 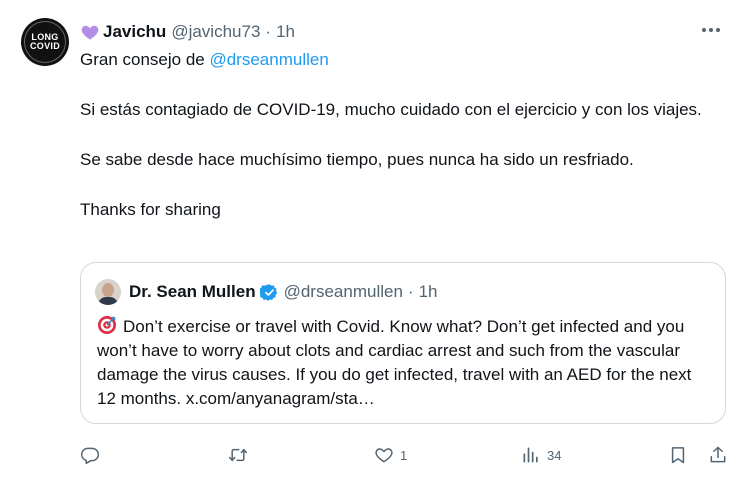 I want to click on like-count: 1, so click(x=404, y=455).